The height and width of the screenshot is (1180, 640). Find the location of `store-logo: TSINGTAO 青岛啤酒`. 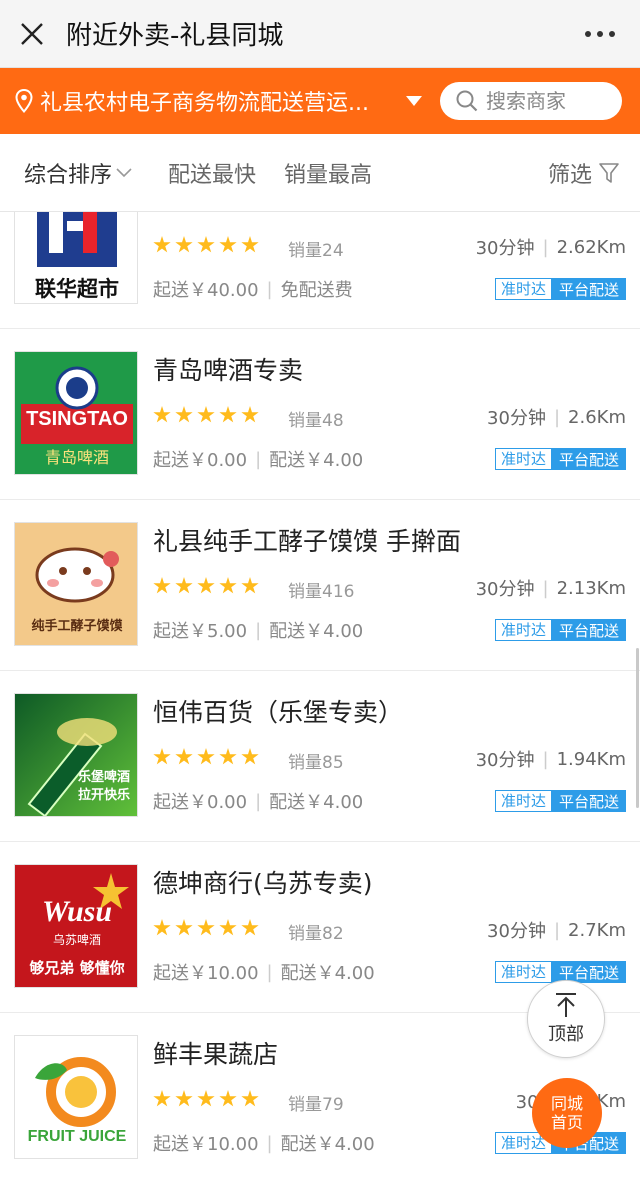

store-logo: TSINGTAO 青岛啤酒 is located at coordinates (76, 413).